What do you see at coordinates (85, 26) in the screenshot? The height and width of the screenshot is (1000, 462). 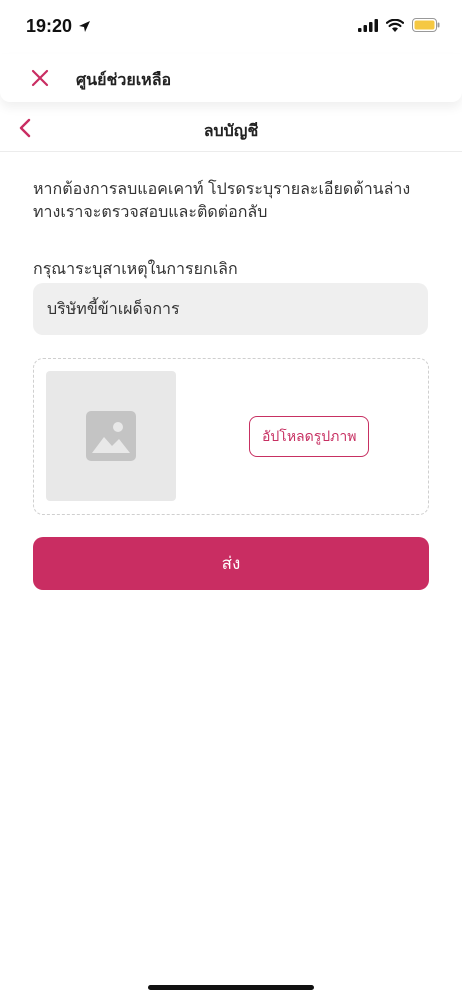 I see `location-arrow-icon` at bounding box center [85, 26].